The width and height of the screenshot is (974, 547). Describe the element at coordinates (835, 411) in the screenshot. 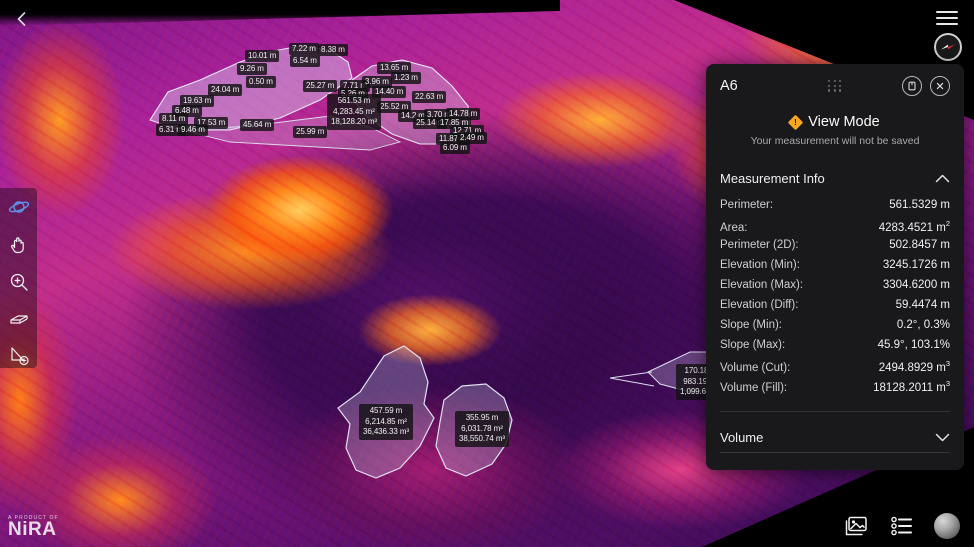

I see `panel-divider` at that location.